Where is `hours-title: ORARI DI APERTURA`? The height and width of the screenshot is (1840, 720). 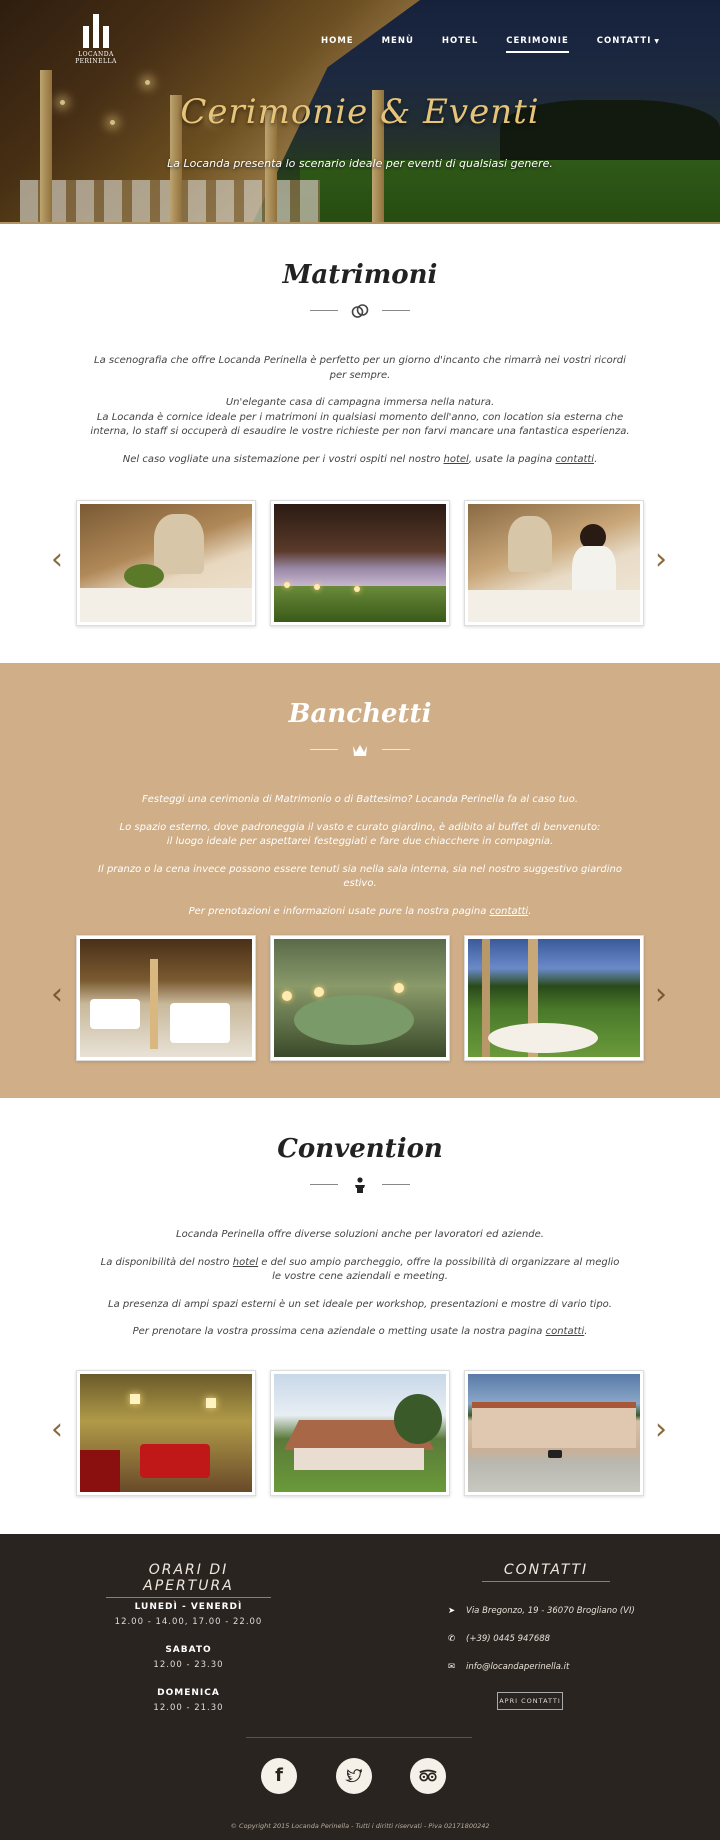 hours-title: ORARI DI APERTURA is located at coordinates (188, 1580).